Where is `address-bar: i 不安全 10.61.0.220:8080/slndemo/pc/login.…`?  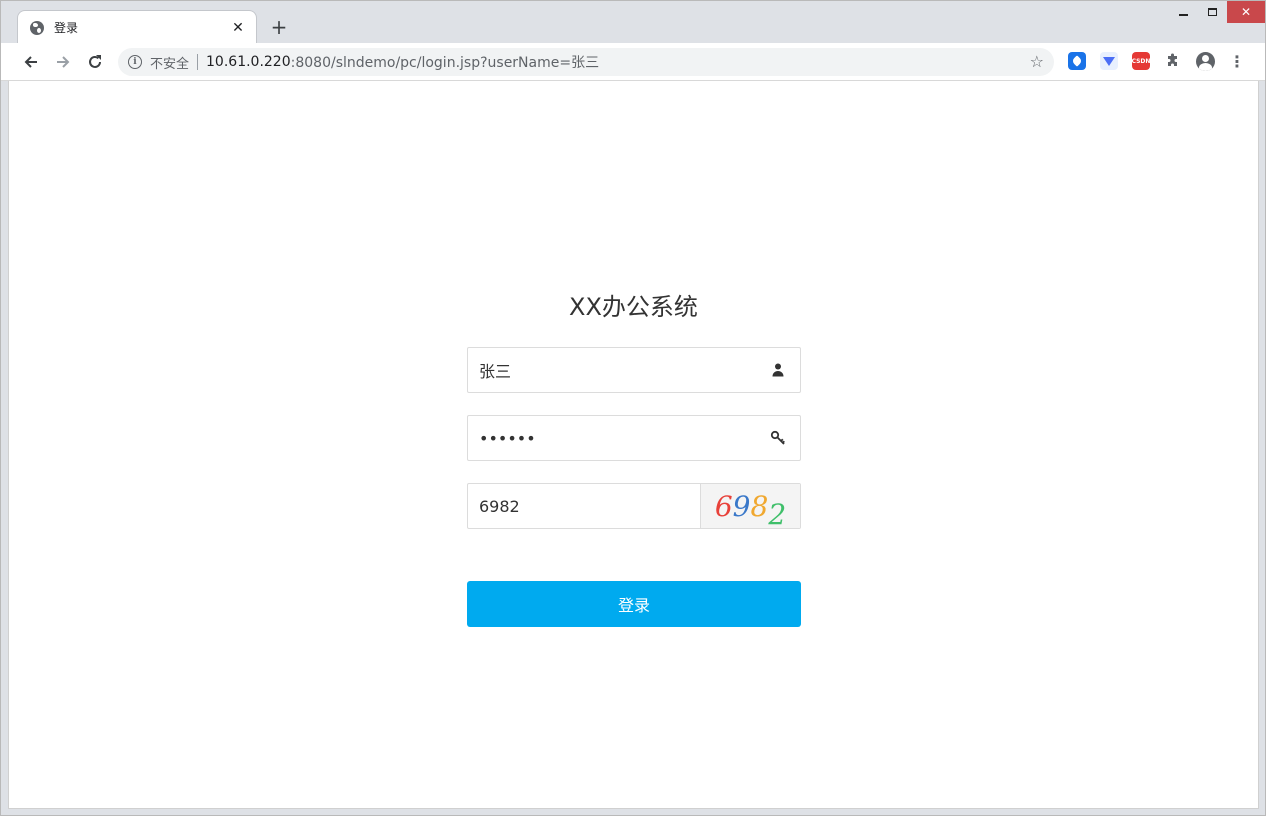 address-bar: i 不安全 10.61.0.220:8080/slndemo/pc/login.… is located at coordinates (586, 62).